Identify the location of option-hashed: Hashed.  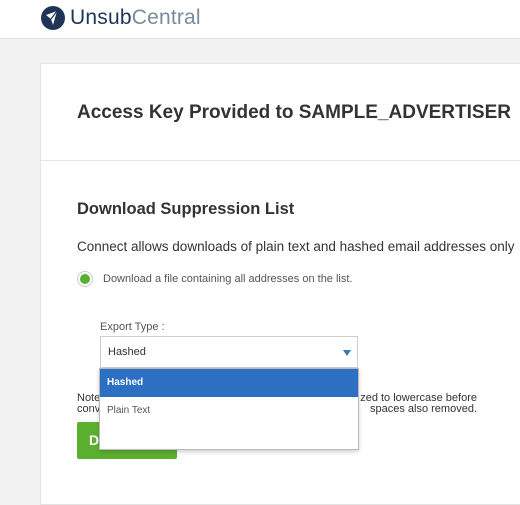
(229, 383).